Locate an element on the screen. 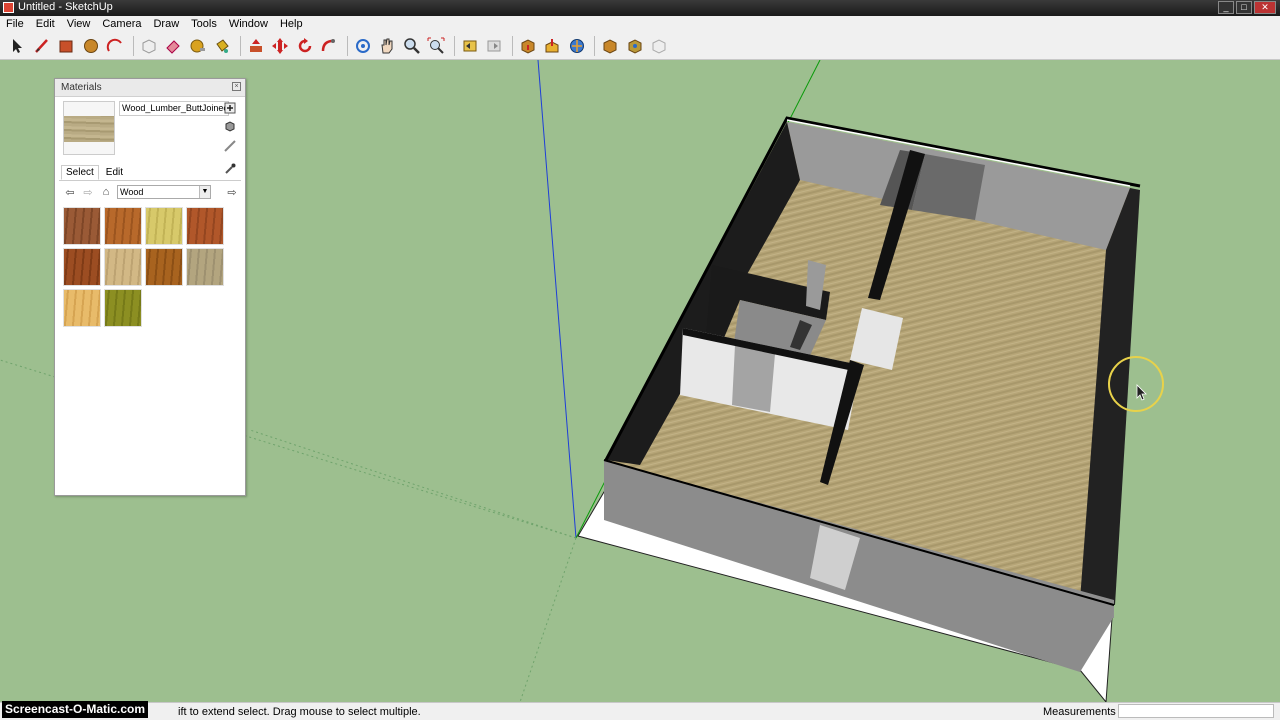 This screenshot has height=720, width=1280. circle-tool-icon is located at coordinates (91, 46).